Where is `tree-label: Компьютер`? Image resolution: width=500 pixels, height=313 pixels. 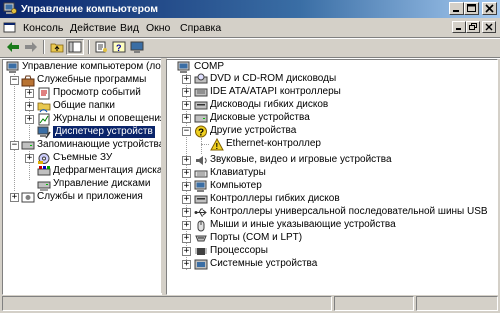
tree-label: Компьютер is located at coordinates (236, 185).